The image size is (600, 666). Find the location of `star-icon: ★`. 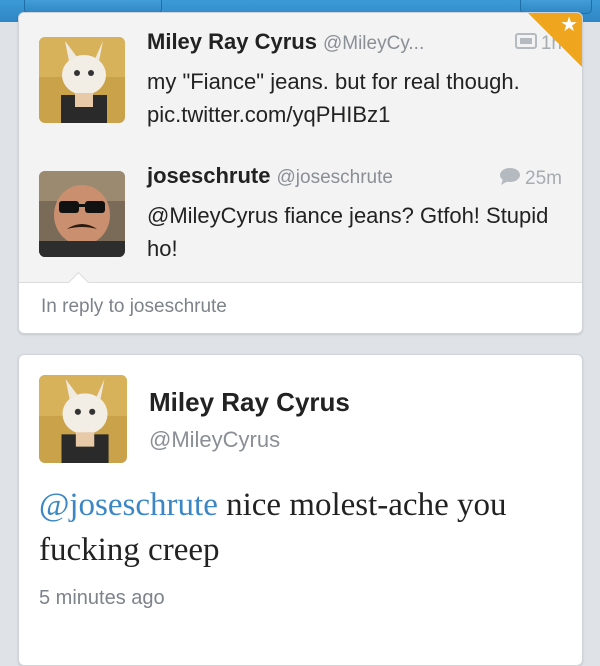

star-icon: ★ is located at coordinates (569, 25).